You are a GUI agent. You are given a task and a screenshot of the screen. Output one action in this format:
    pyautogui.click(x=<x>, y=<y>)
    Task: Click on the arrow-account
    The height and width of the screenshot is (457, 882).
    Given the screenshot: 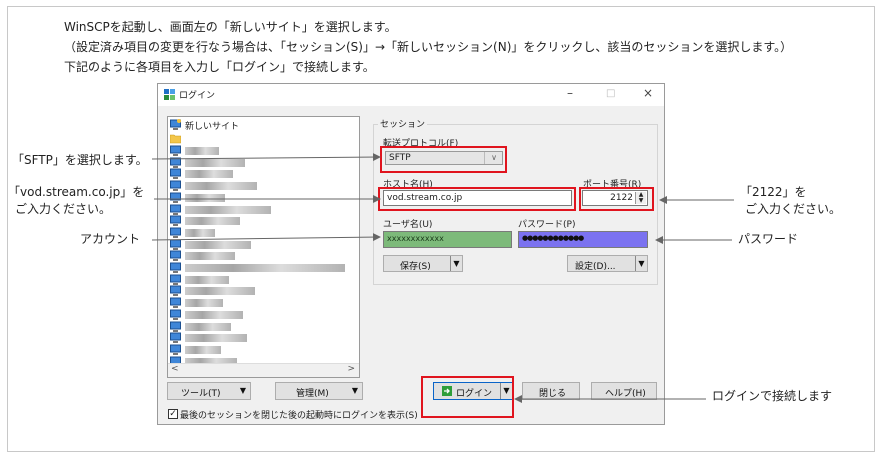 What is the action you would take?
    pyautogui.click(x=266, y=237)
    